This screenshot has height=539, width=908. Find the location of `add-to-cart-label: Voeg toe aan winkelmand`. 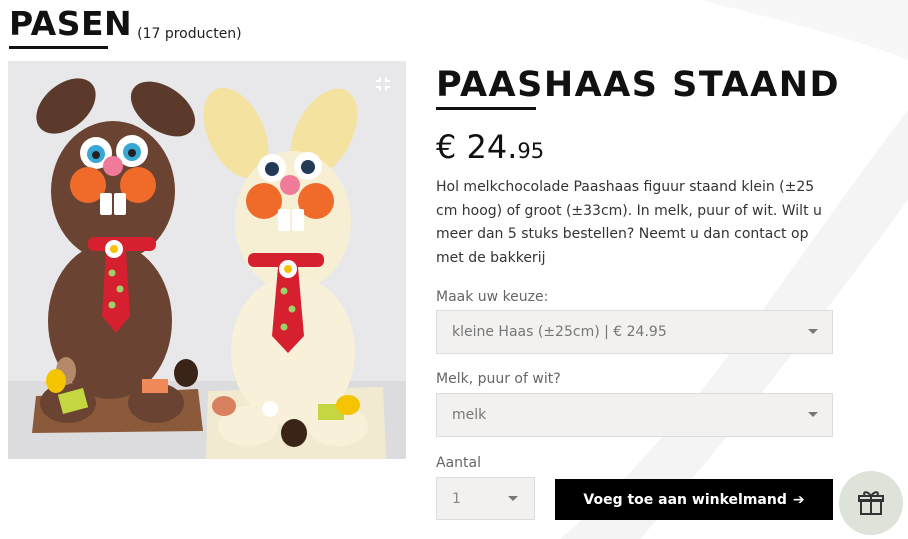

add-to-cart-label: Voeg toe aan winkelmand is located at coordinates (685, 499).